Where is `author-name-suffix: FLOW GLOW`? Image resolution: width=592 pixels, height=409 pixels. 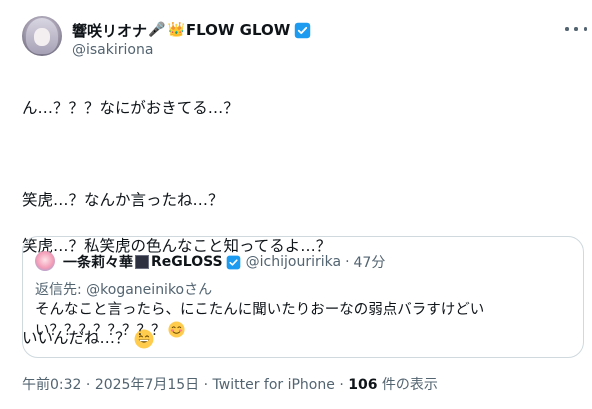
author-name-suffix: FLOW GLOW is located at coordinates (238, 30).